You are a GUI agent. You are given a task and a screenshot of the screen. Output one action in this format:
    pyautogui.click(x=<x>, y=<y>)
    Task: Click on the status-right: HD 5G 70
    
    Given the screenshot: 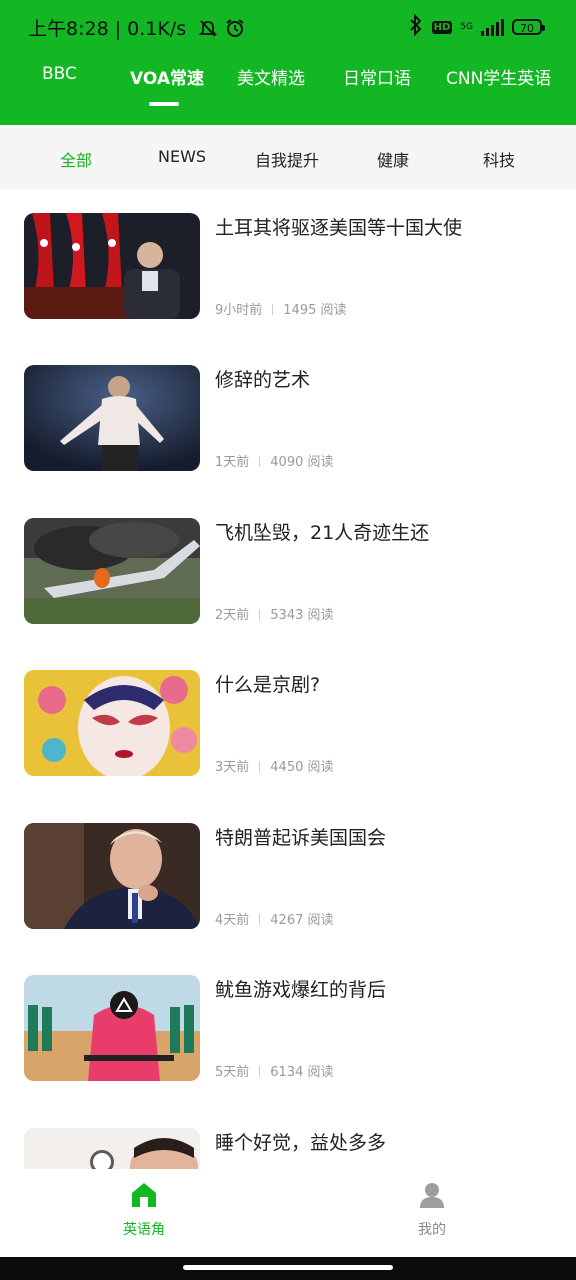 What is the action you would take?
    pyautogui.click(x=476, y=26)
    